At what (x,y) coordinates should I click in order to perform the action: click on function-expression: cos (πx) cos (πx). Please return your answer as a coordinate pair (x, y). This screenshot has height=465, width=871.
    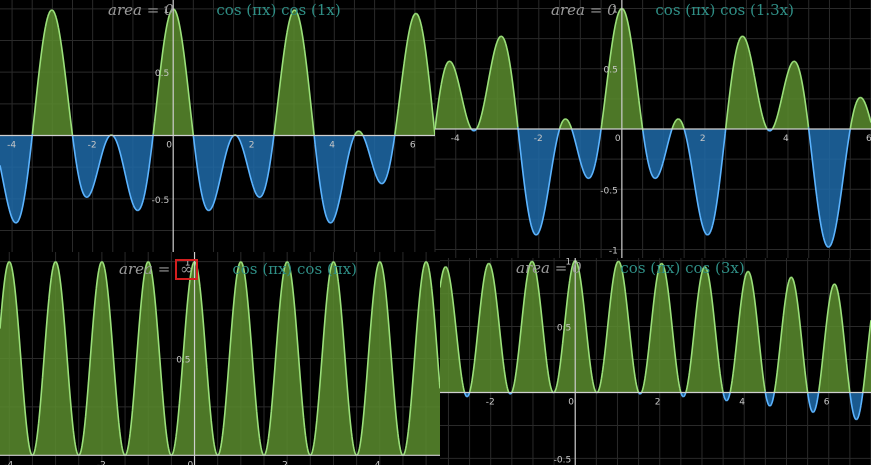
    Looking at the image, I should click on (294, 269).